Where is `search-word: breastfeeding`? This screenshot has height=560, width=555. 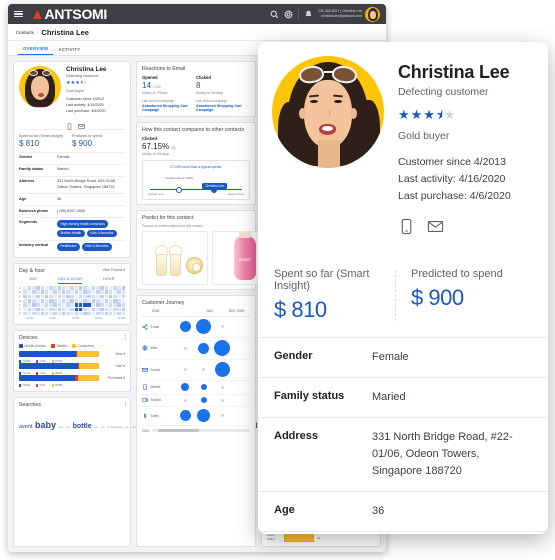
search-word: breastfeeding is located at coordinates (115, 427).